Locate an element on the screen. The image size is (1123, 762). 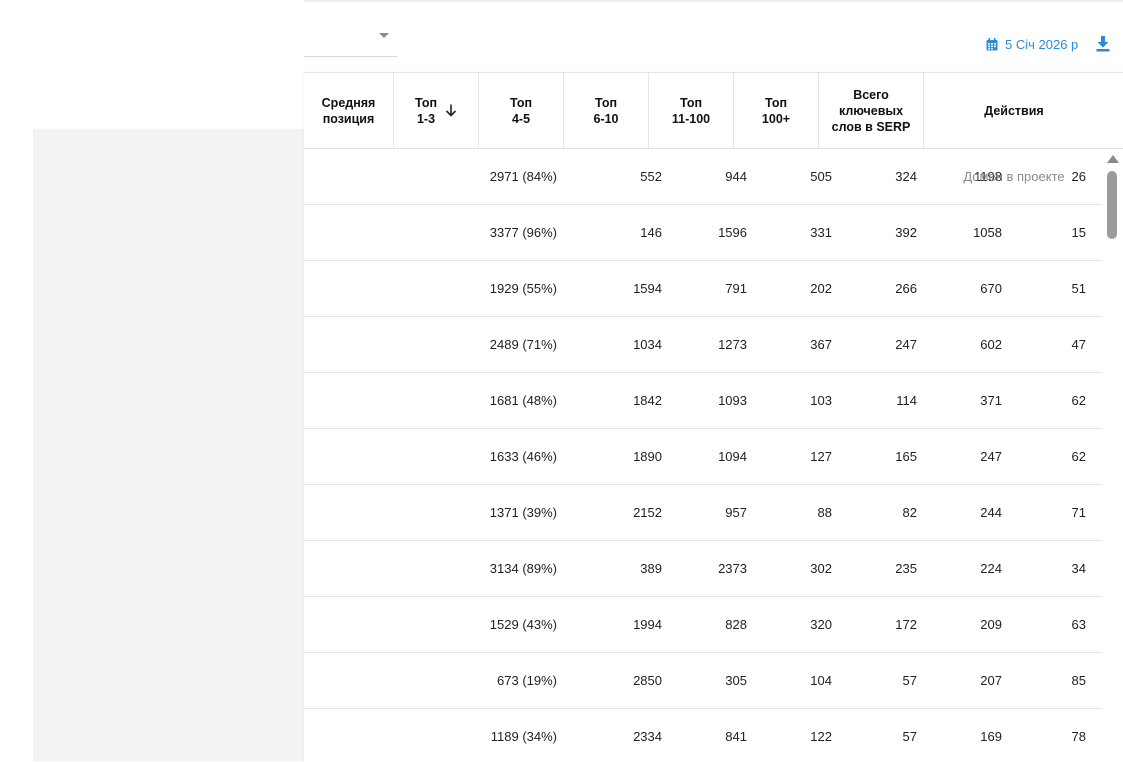
cell-t11100: 841 is located at coordinates (736, 736).